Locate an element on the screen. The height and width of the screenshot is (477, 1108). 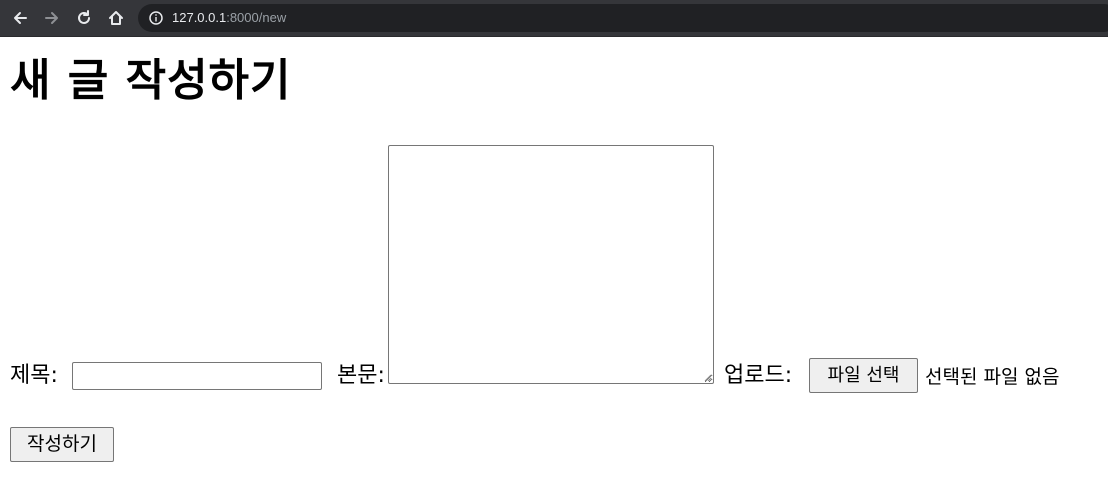
forward-arrow-icon is located at coordinates (52, 18).